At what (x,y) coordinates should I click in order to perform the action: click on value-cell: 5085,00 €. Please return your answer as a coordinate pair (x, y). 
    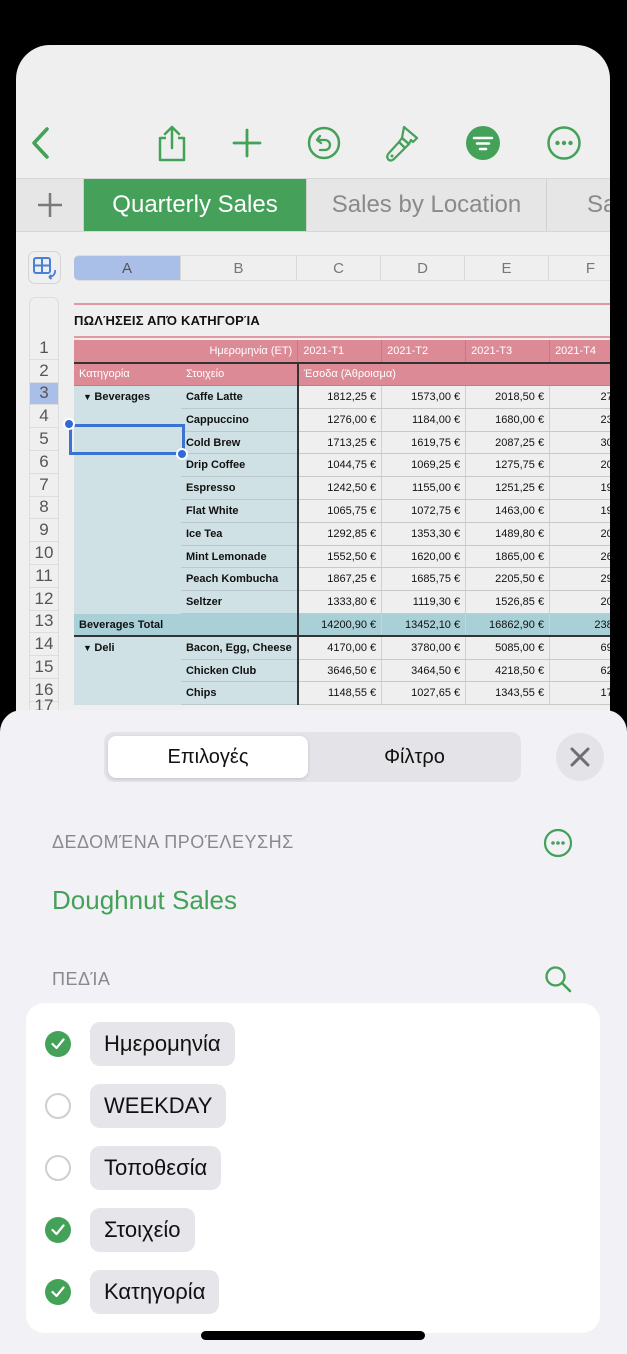
    Looking at the image, I should click on (508, 648).